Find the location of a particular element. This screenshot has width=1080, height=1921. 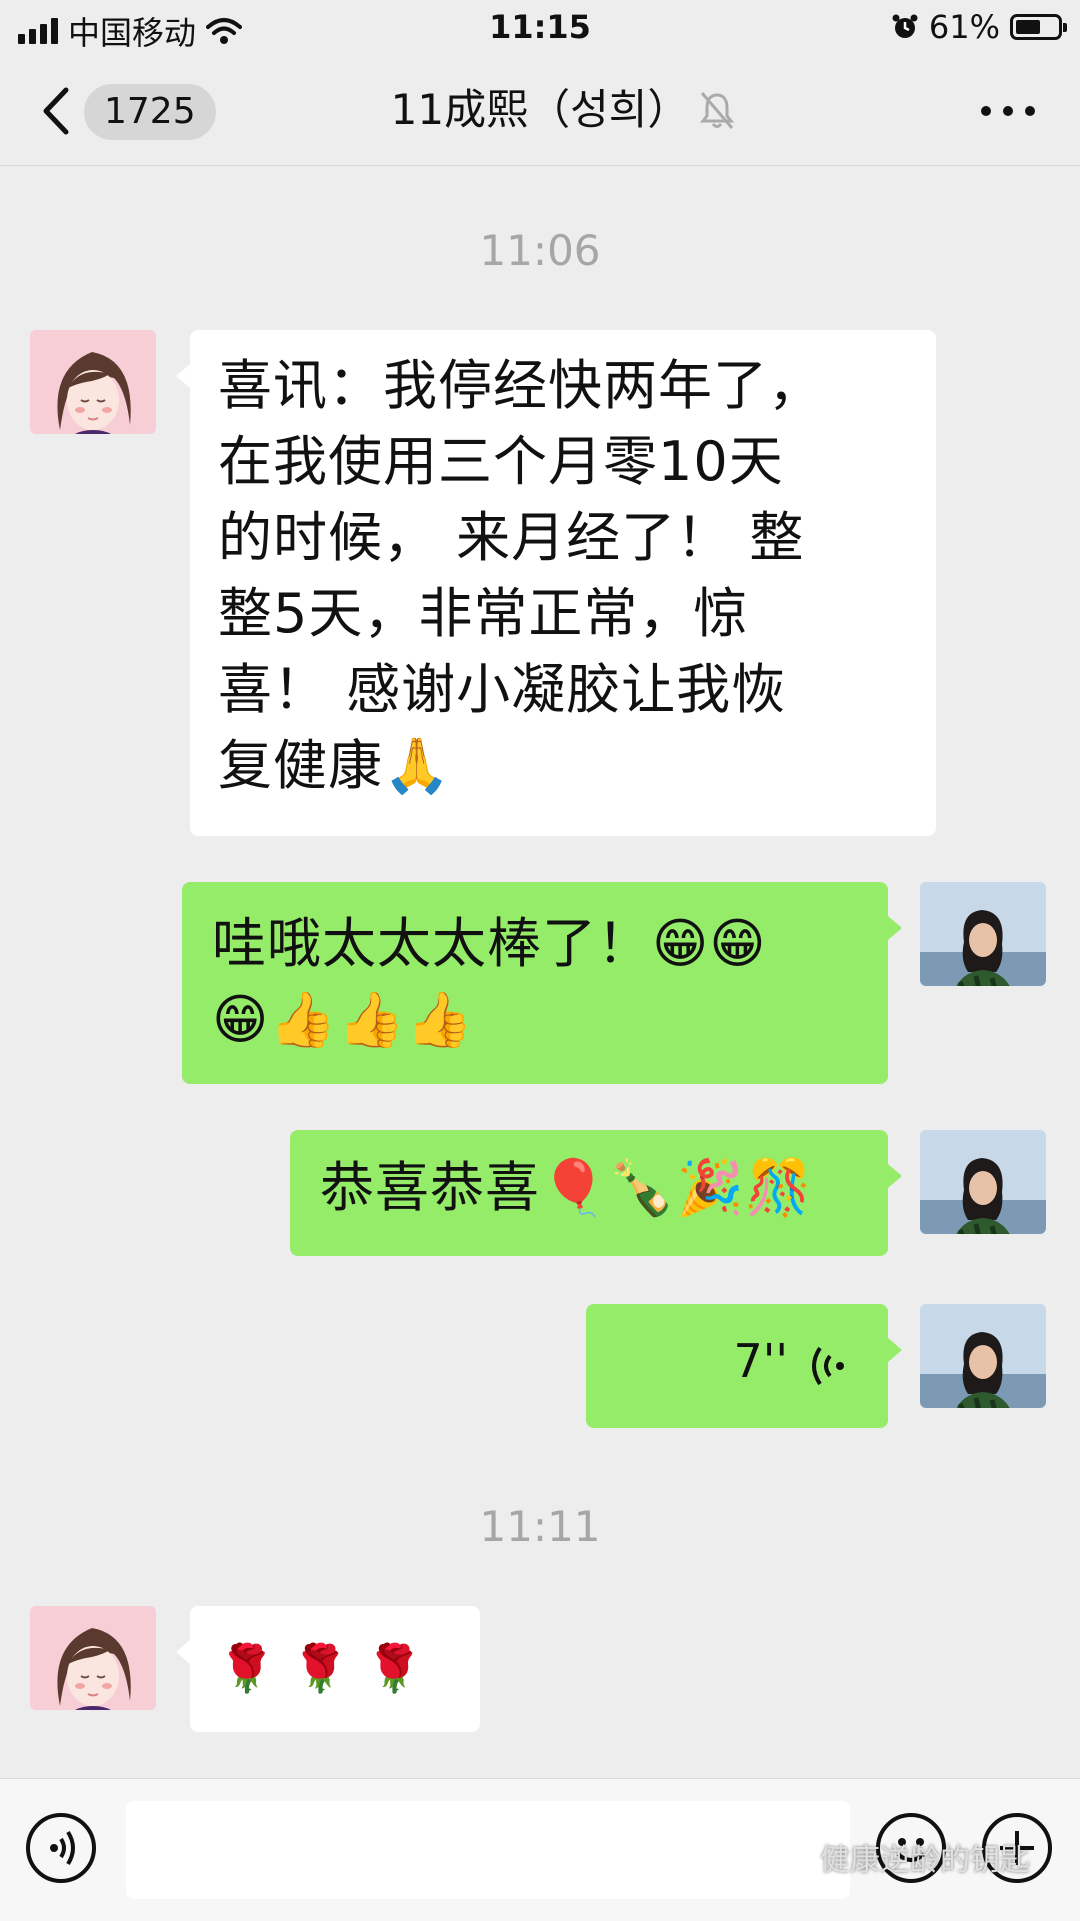

sent-message-bubble: 恭喜恭喜🎈🍾🎉🎊 is located at coordinates (596, 1193).